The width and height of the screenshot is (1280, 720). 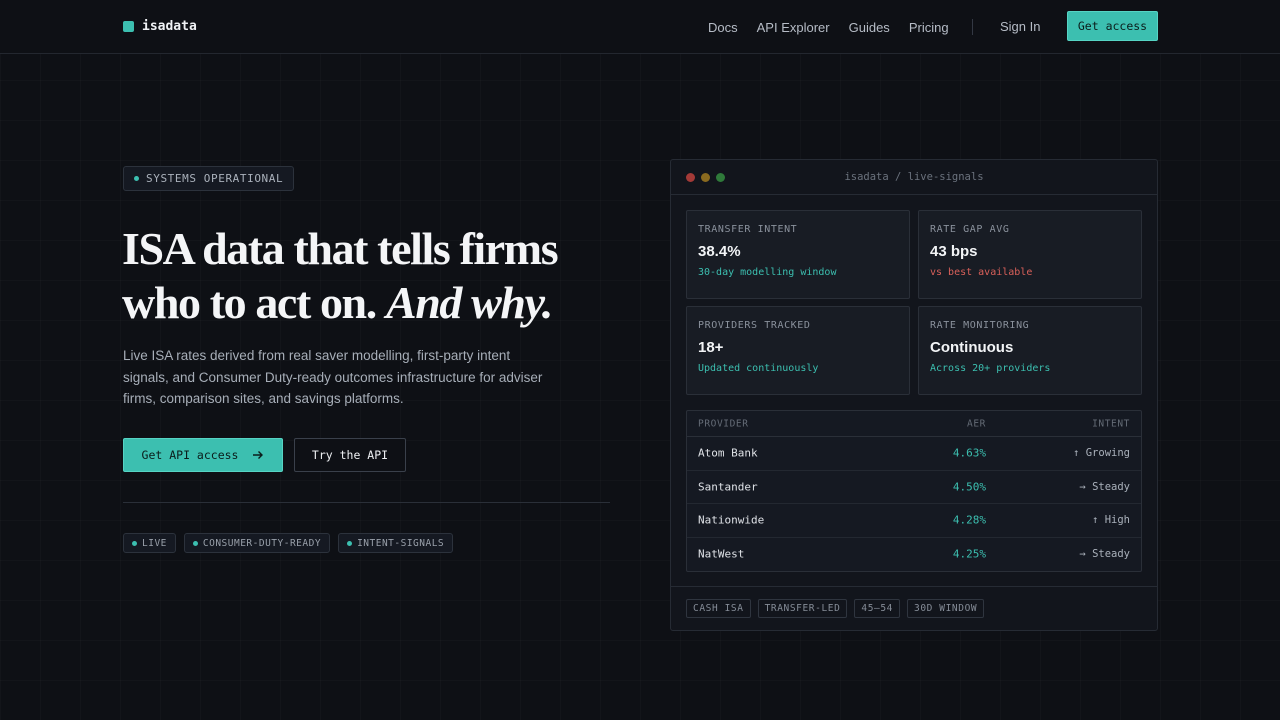 I want to click on cell-aer: 4.25%, so click(x=969, y=554).